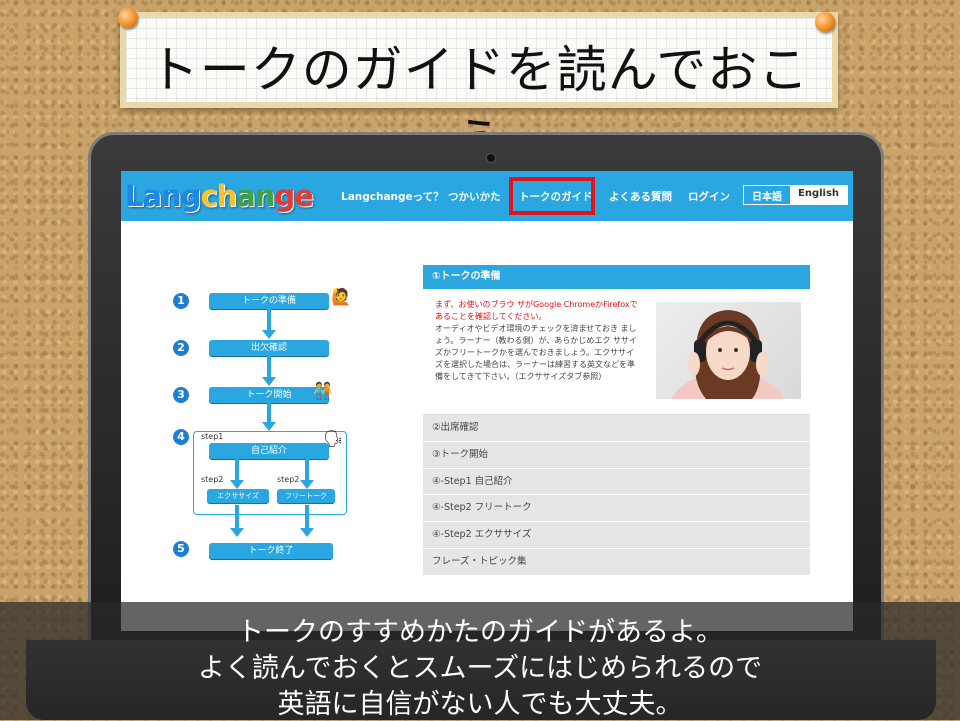  Describe the element at coordinates (616, 428) in the screenshot. I see `accordion-item-attendance: ②出席確認` at that location.